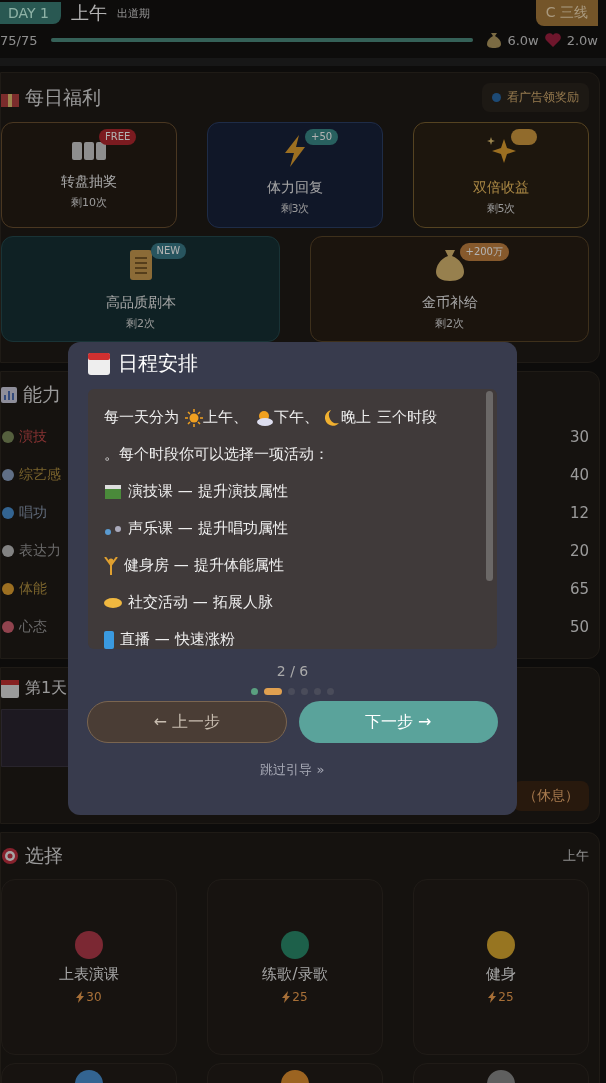  I want to click on money-text: 6.0w, so click(523, 40).